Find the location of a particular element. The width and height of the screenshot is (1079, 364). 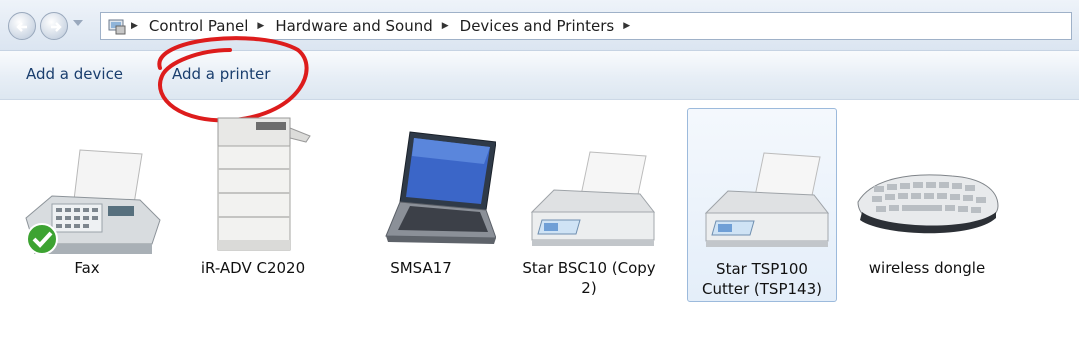

control-panel-icon is located at coordinates (117, 27).